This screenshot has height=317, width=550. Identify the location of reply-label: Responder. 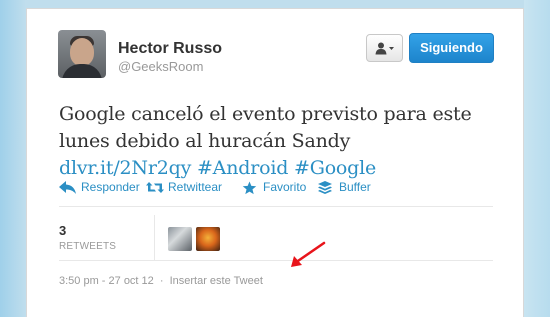
(110, 187).